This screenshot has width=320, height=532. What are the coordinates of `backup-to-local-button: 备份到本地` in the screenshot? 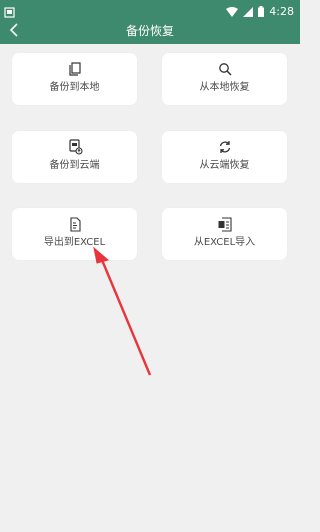 It's located at (74, 79).